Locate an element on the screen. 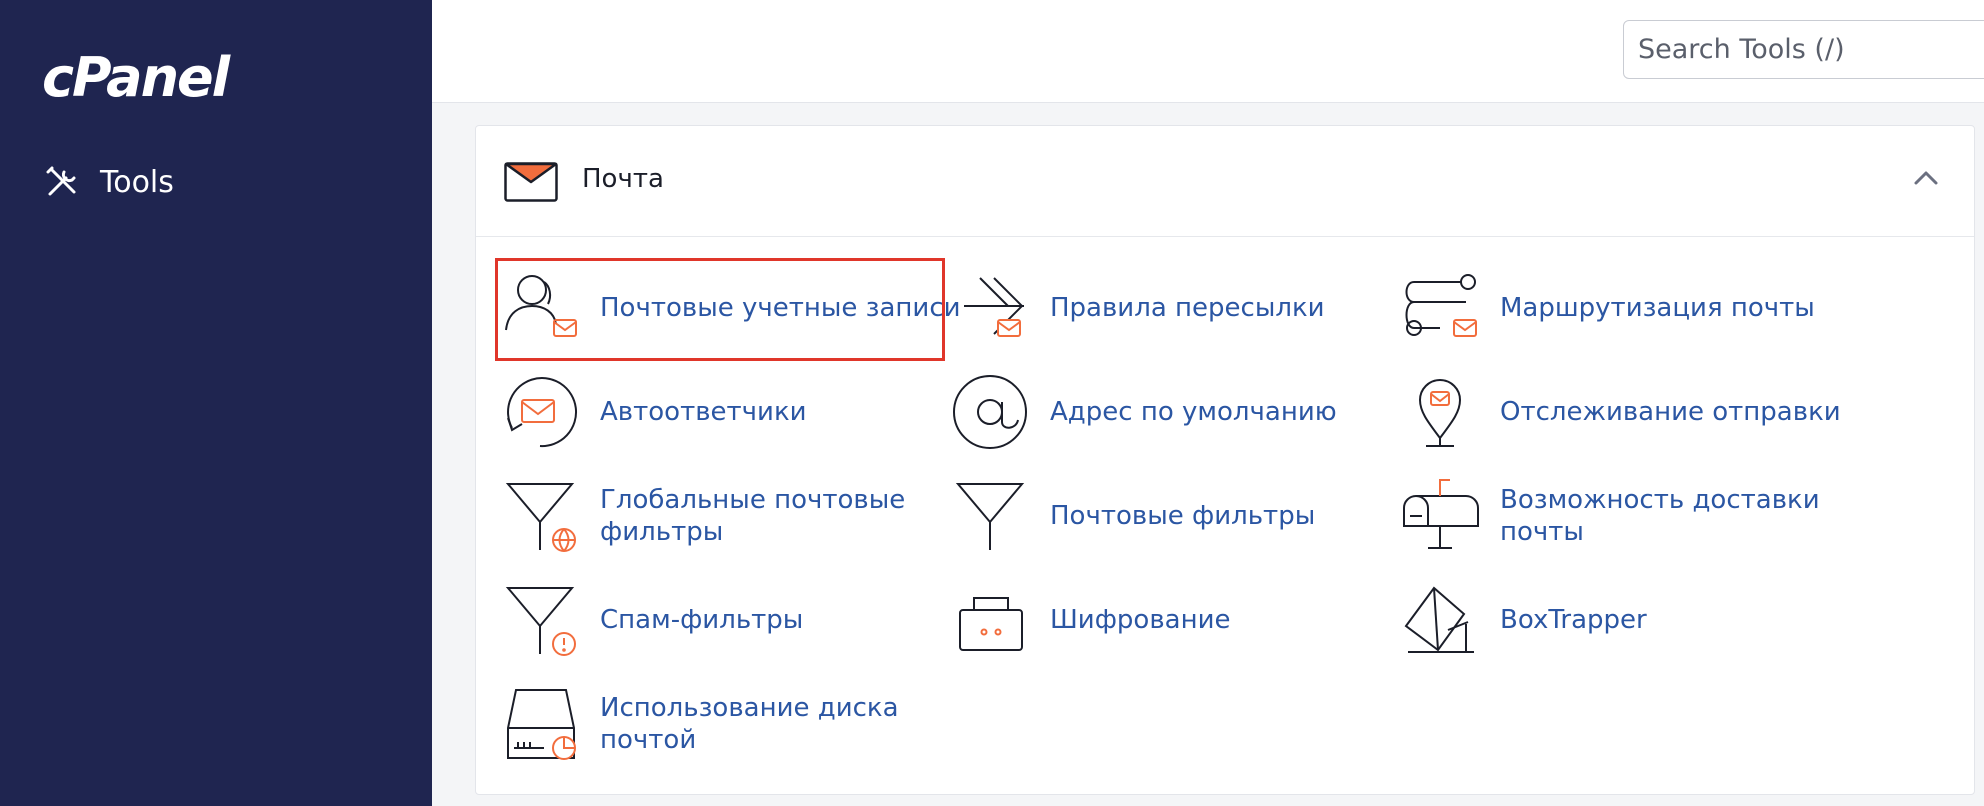 Image resolution: width=1984 pixels, height=806 pixels. tool-label: Маршрутизация почты is located at coordinates (1657, 308).